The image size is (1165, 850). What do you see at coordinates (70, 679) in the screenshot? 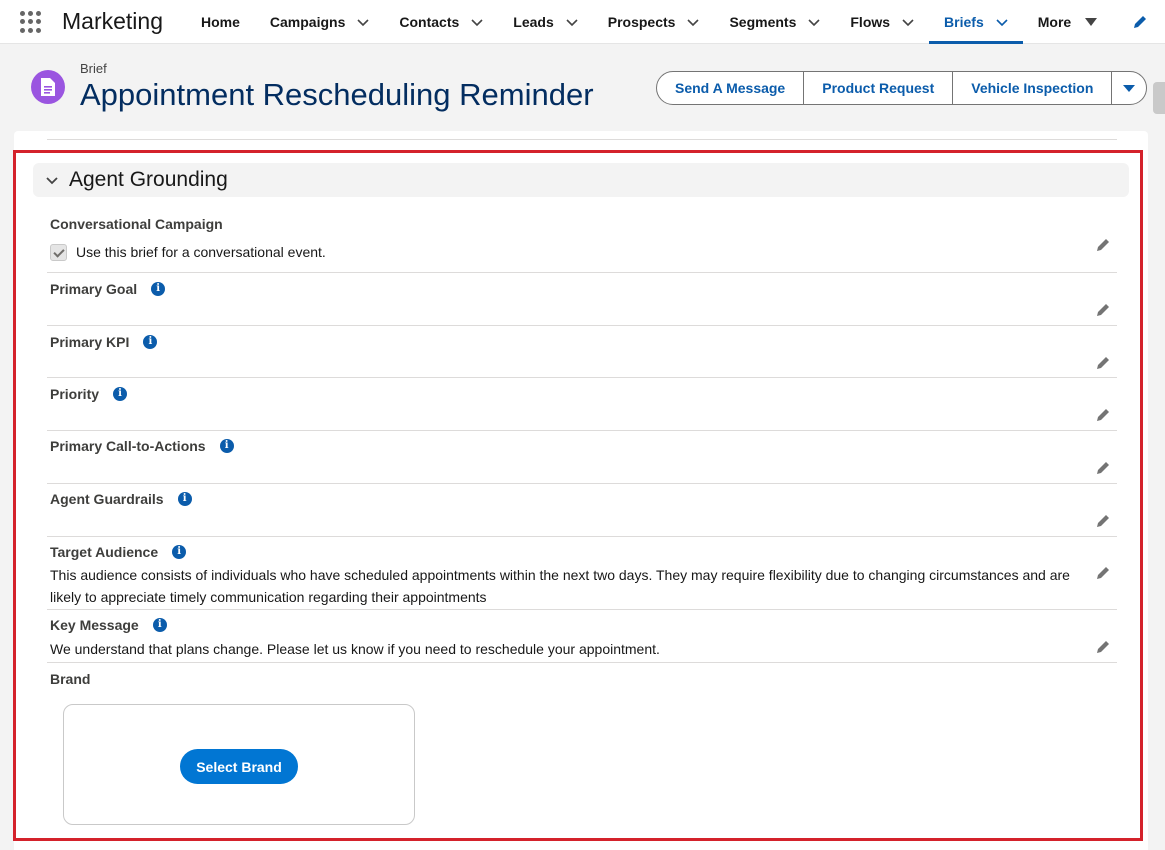
I see `field-label-brand: Brand` at bounding box center [70, 679].